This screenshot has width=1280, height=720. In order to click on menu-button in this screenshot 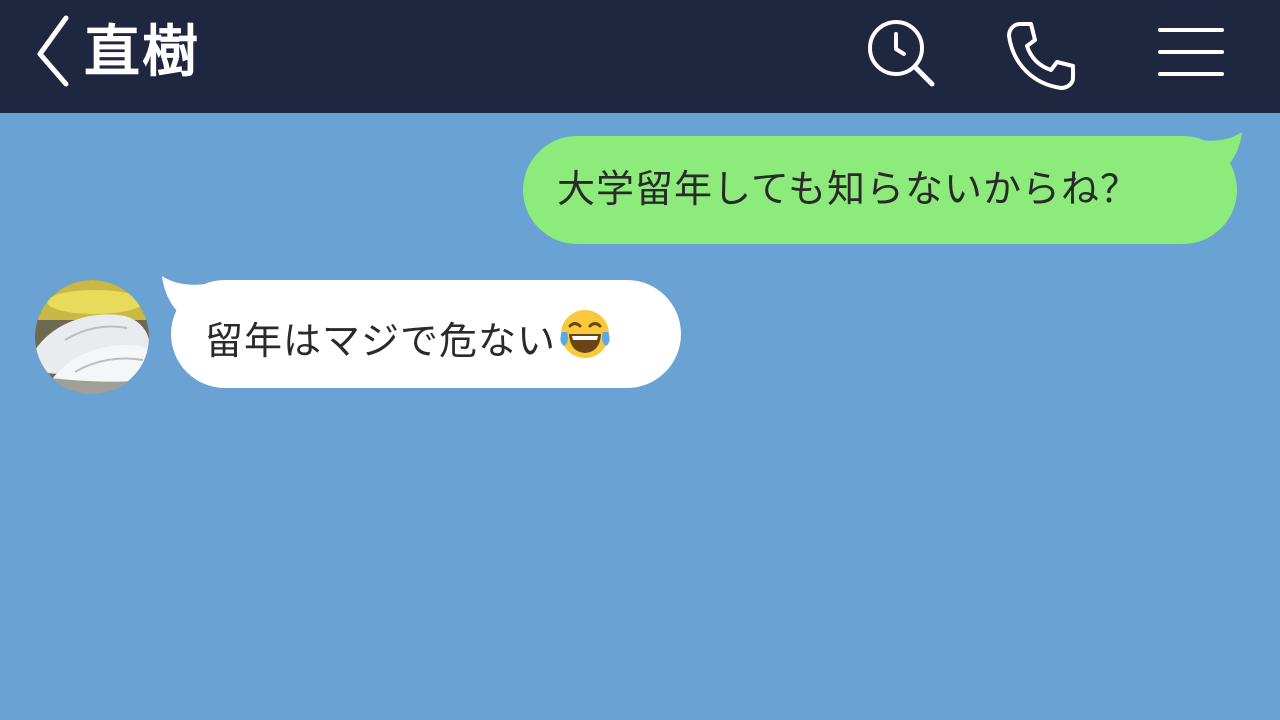, I will do `click(1190, 56)`.